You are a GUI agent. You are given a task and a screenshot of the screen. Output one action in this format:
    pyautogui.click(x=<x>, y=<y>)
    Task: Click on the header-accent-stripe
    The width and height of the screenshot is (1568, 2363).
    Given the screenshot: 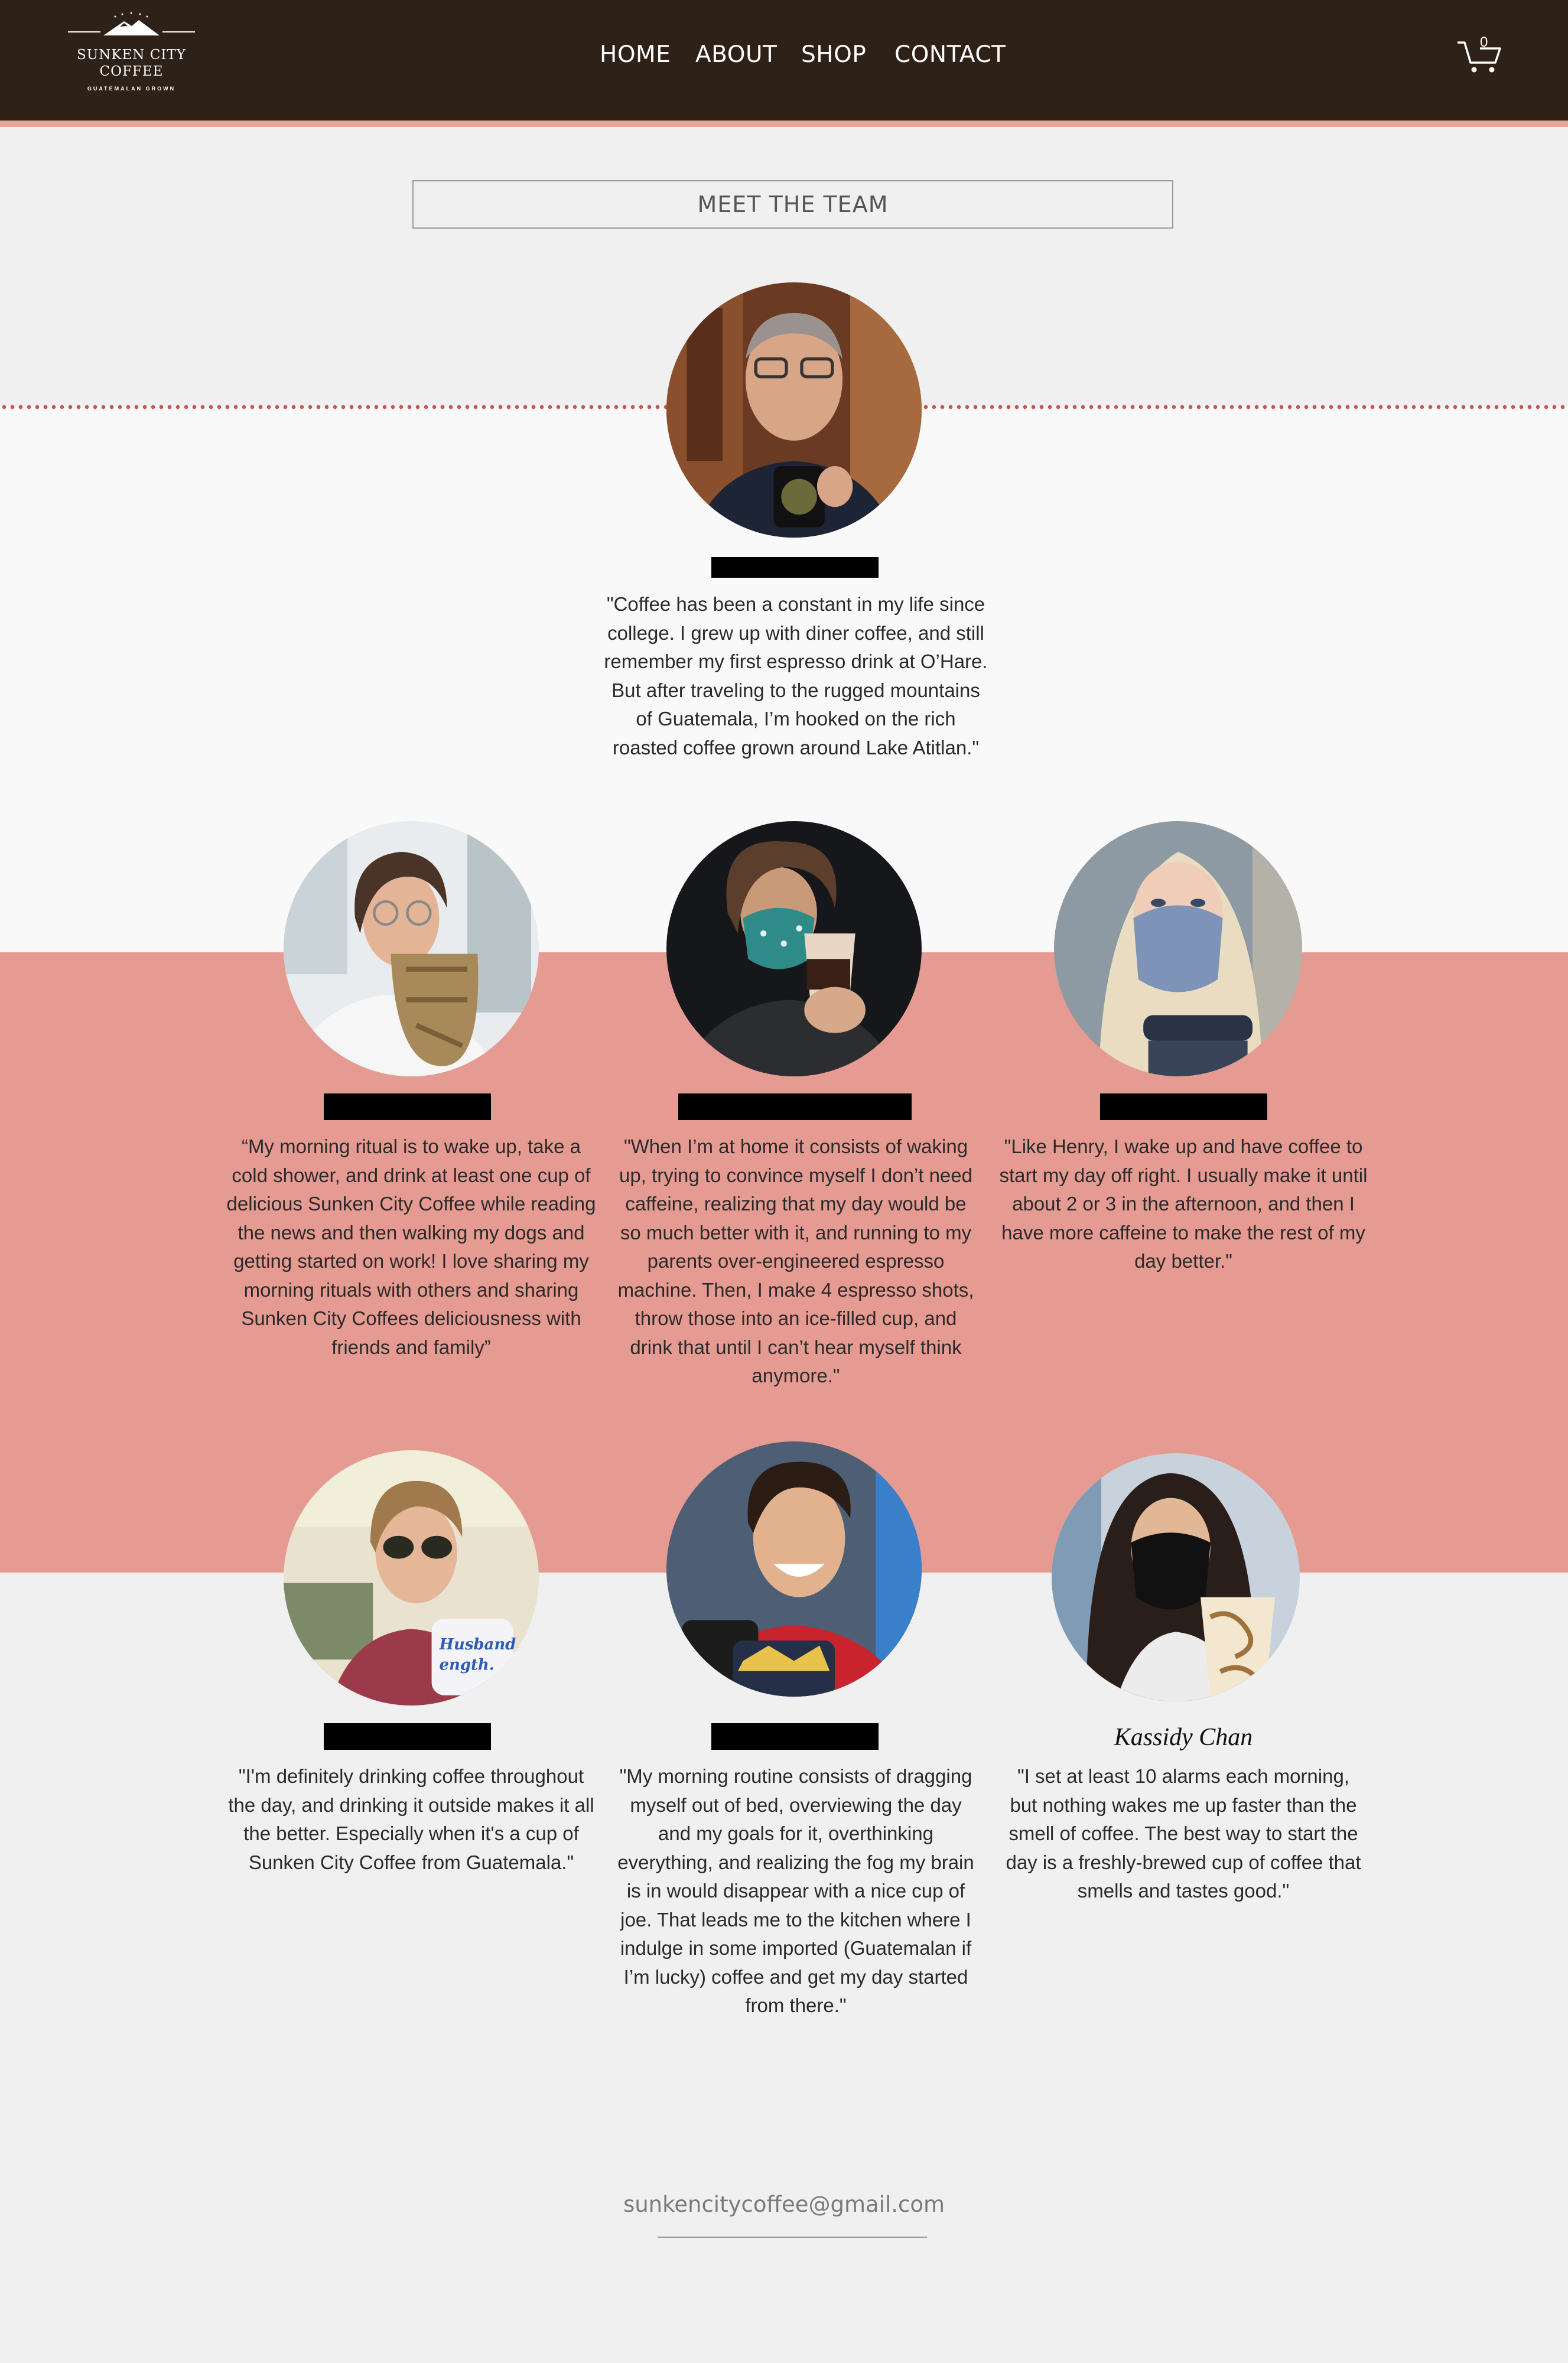 What is the action you would take?
    pyautogui.click(x=784, y=124)
    